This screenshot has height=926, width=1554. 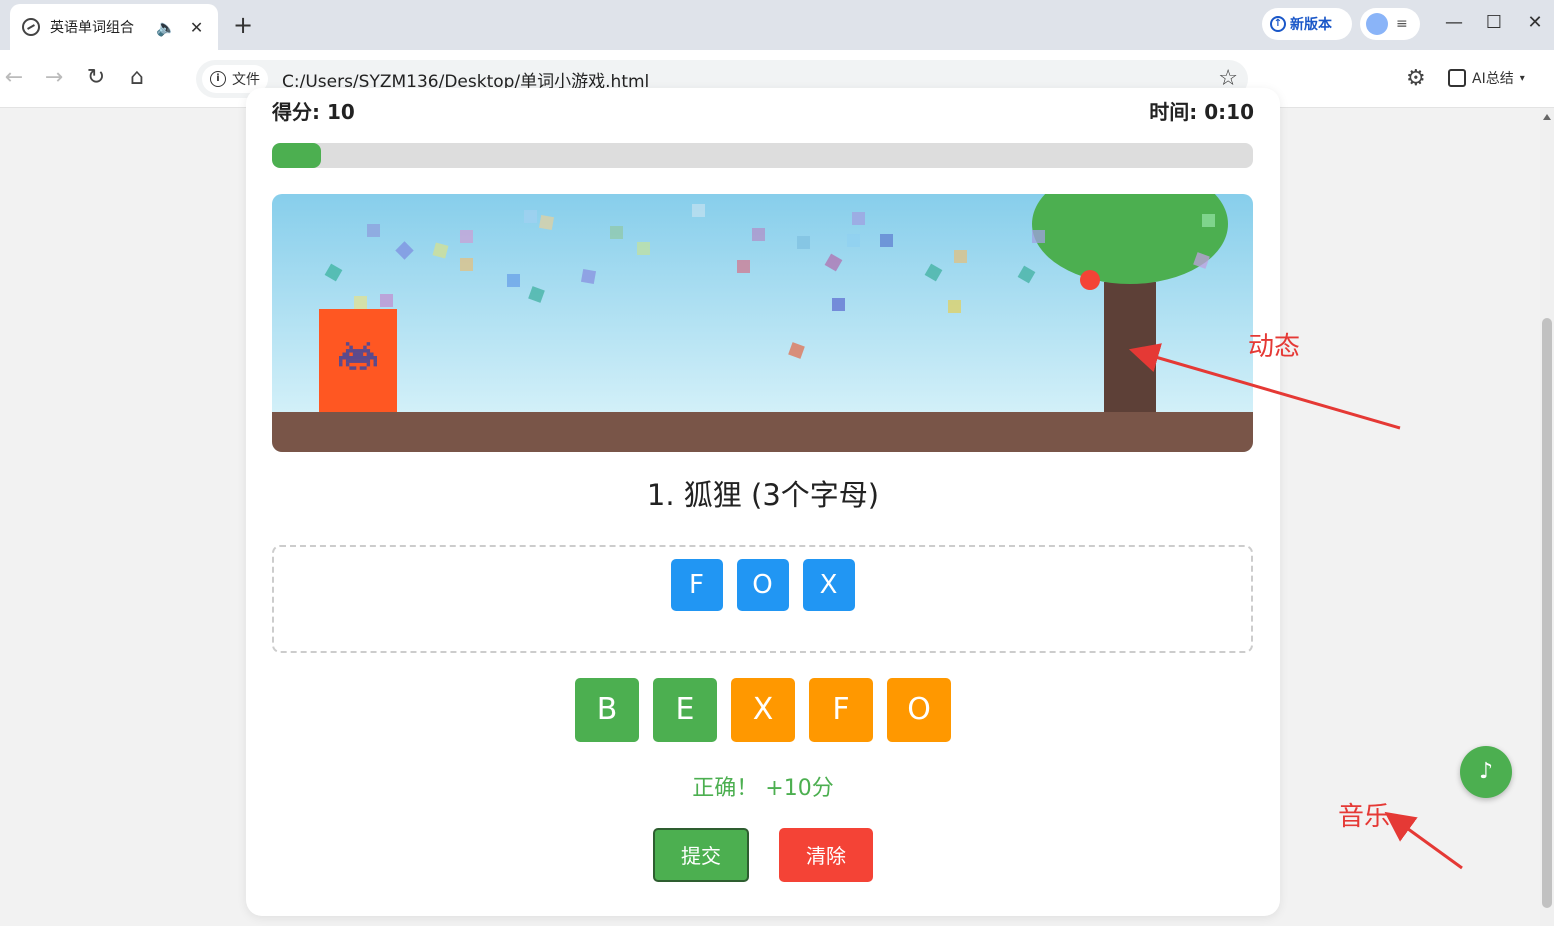 What do you see at coordinates (14, 78) in the screenshot?
I see `back-icon: ←` at bounding box center [14, 78].